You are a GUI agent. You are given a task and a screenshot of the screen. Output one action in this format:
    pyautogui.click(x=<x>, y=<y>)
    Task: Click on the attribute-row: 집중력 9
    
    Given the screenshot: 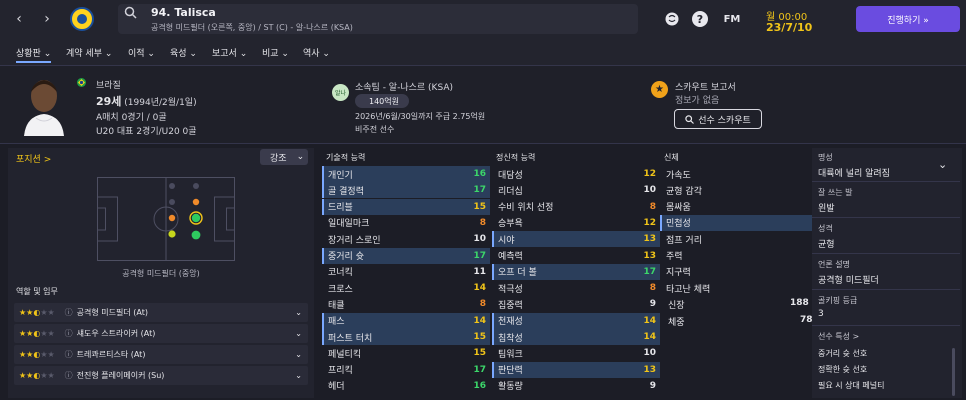 What is the action you would take?
    pyautogui.click(x=576, y=304)
    